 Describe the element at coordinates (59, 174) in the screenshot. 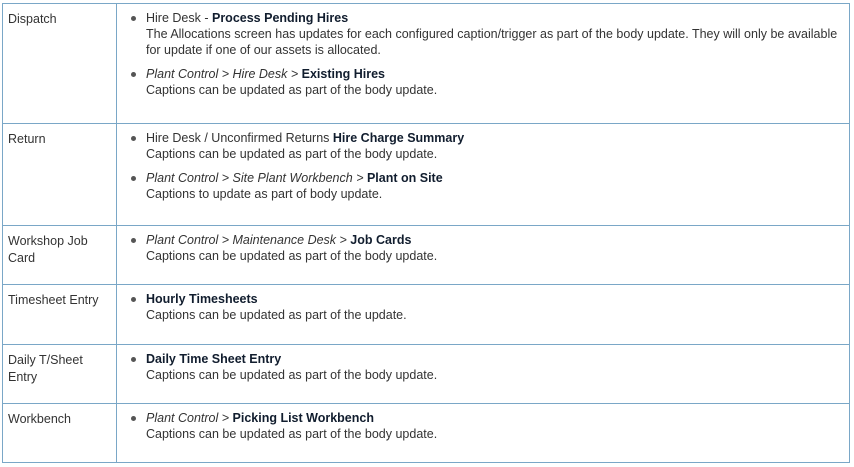

I see `row-label: Return` at that location.